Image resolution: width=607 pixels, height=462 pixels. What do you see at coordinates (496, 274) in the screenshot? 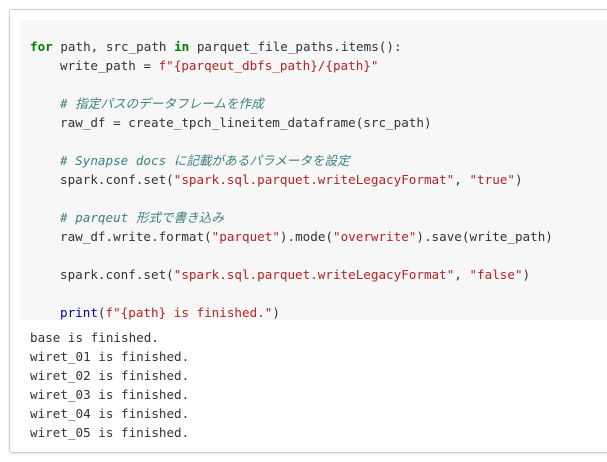
I see `code-token: "false"` at bounding box center [496, 274].